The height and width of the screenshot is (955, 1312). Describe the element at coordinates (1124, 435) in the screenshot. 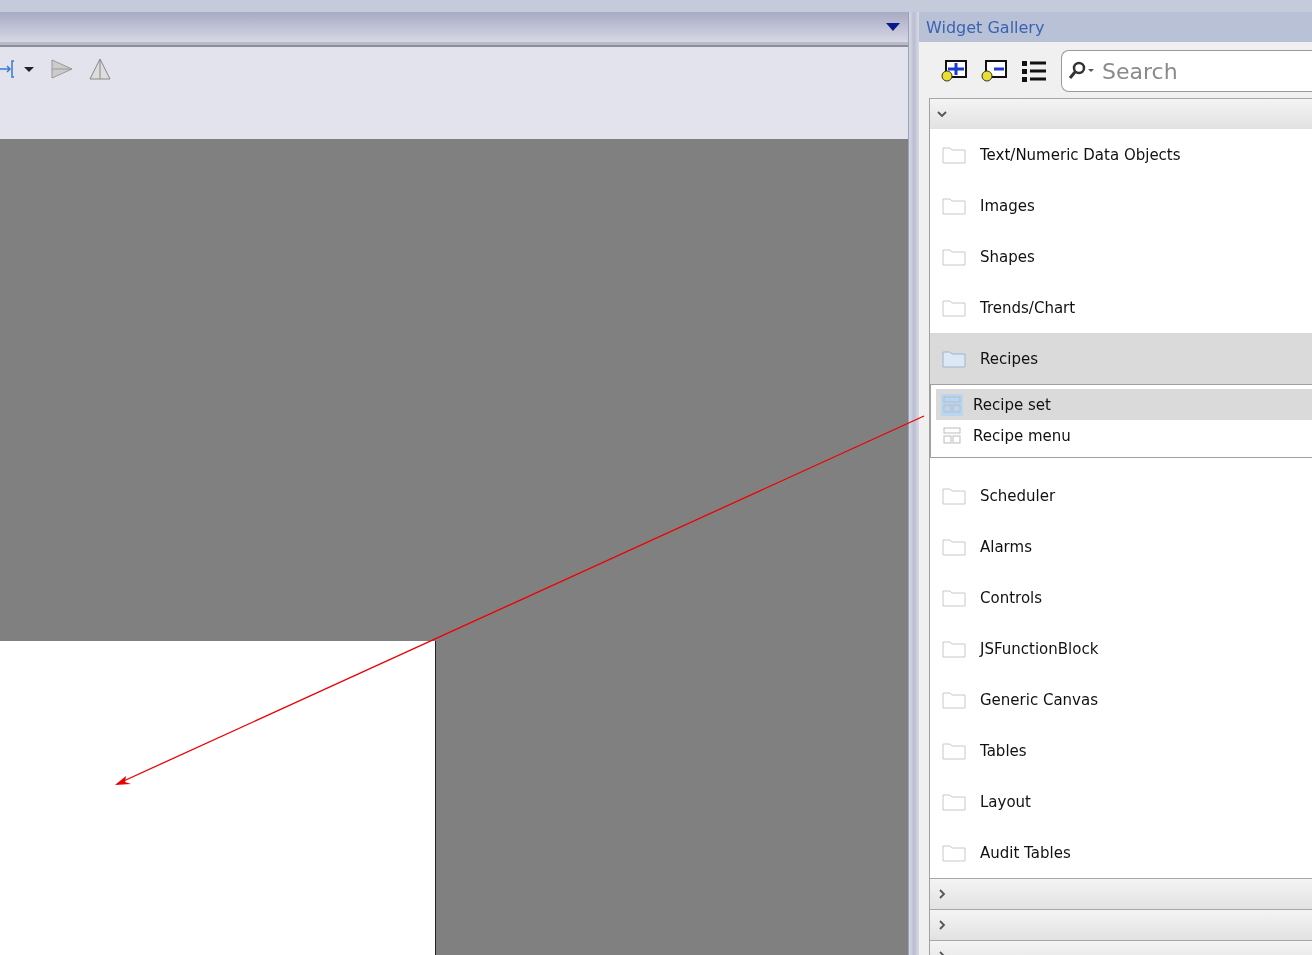

I see `widget-item: Recipe menu` at that location.